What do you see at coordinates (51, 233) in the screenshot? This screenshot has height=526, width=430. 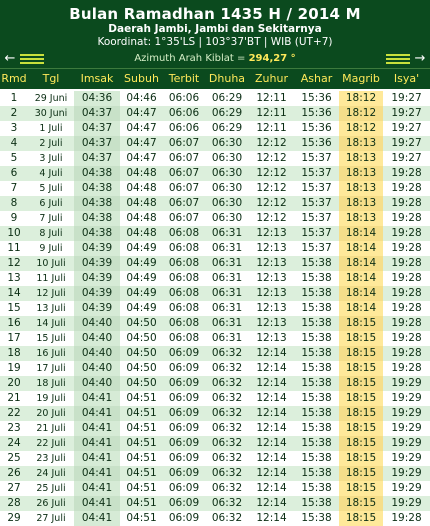 I see `date-cell: 8 Juli` at bounding box center [51, 233].